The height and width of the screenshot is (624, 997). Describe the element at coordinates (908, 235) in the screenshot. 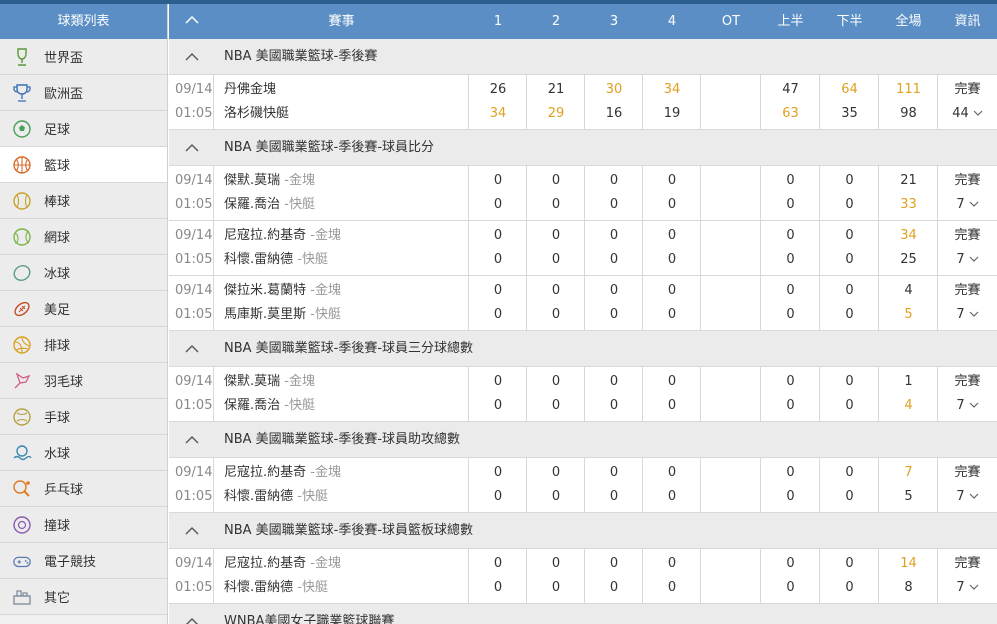

I see `full-score: 34` at that location.